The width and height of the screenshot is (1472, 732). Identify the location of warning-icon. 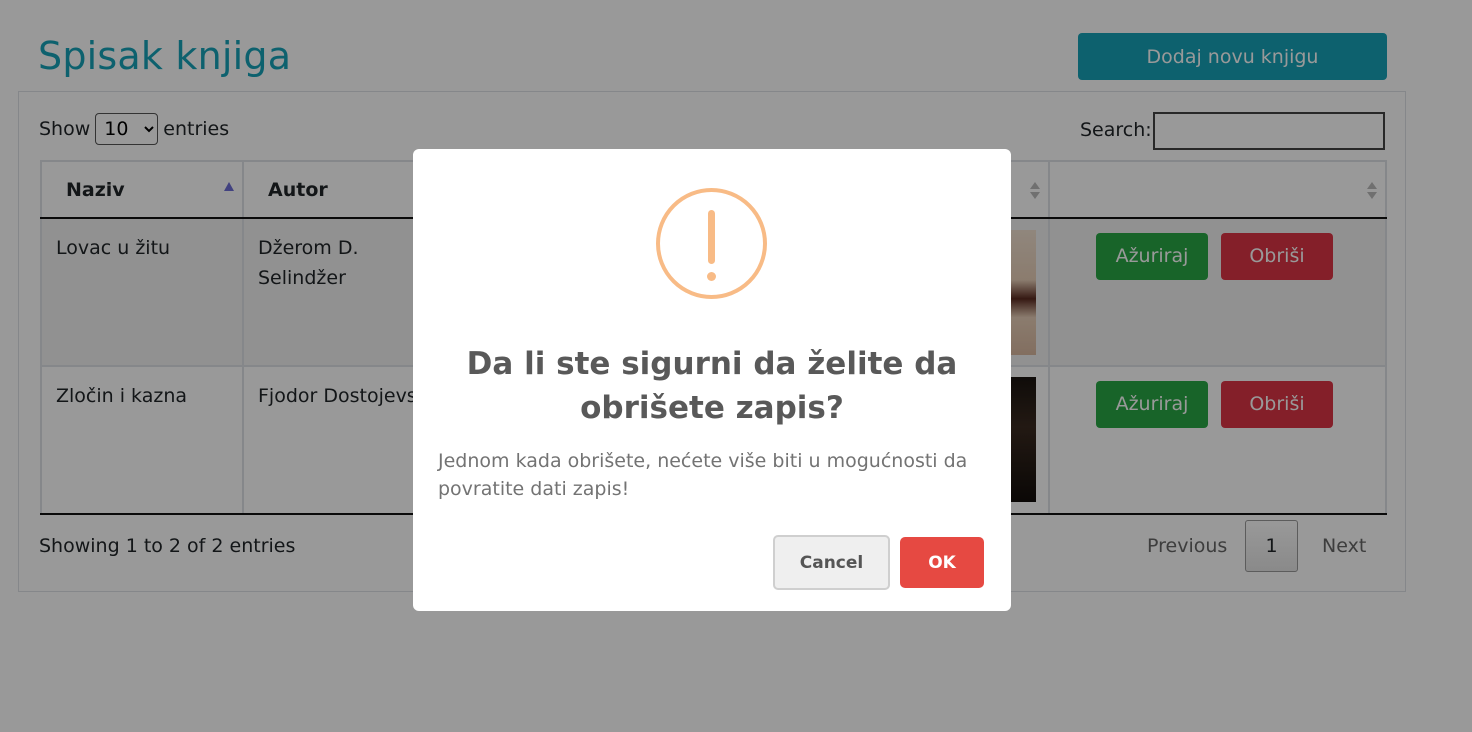
(711, 243).